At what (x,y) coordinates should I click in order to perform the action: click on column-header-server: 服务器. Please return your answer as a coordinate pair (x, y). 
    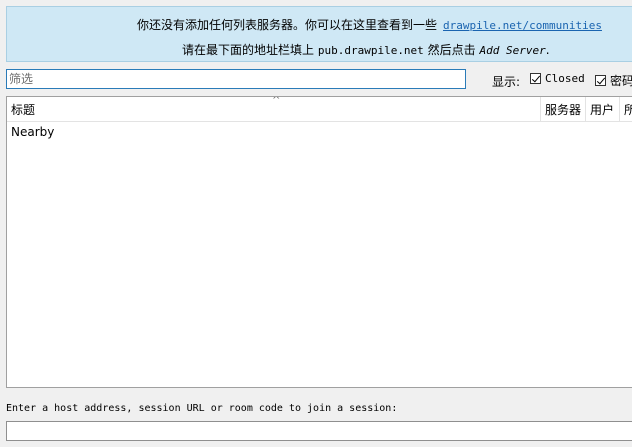
    Looking at the image, I should click on (562, 109).